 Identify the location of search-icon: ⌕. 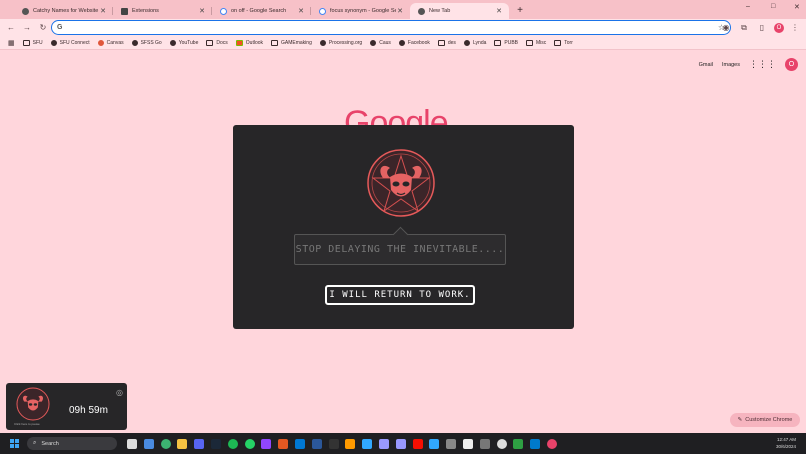
(35, 443).